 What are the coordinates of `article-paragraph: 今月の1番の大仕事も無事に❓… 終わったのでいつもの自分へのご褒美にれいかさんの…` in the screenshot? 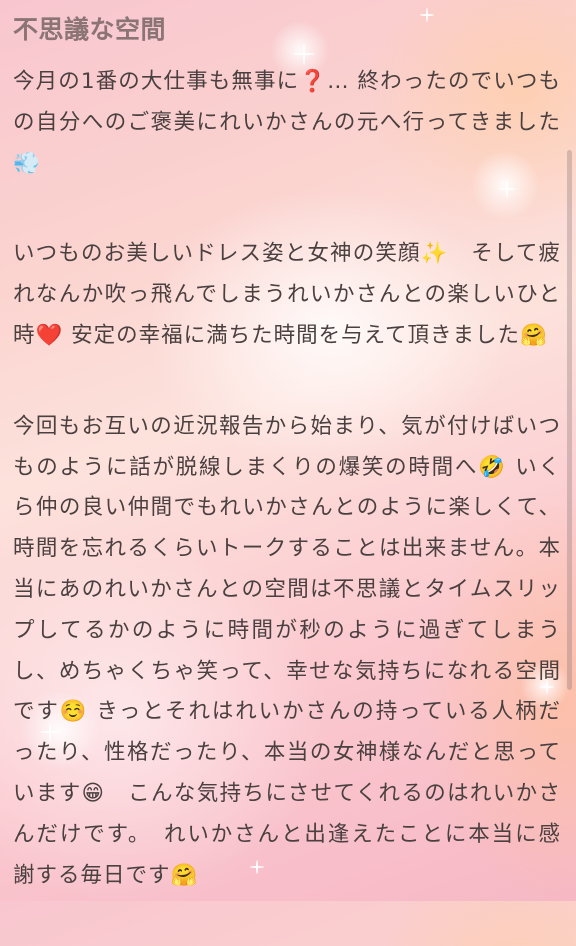 It's located at (287, 122).